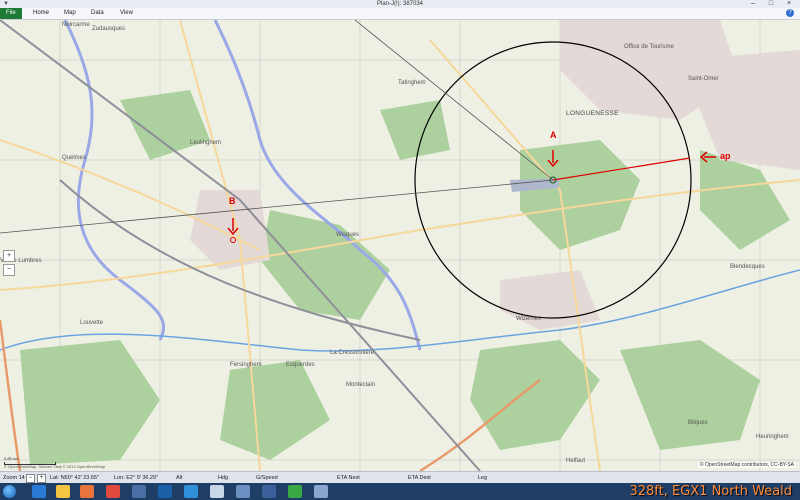  Describe the element at coordinates (553, 135) in the screenshot. I see `marker-label-a: A` at that location.